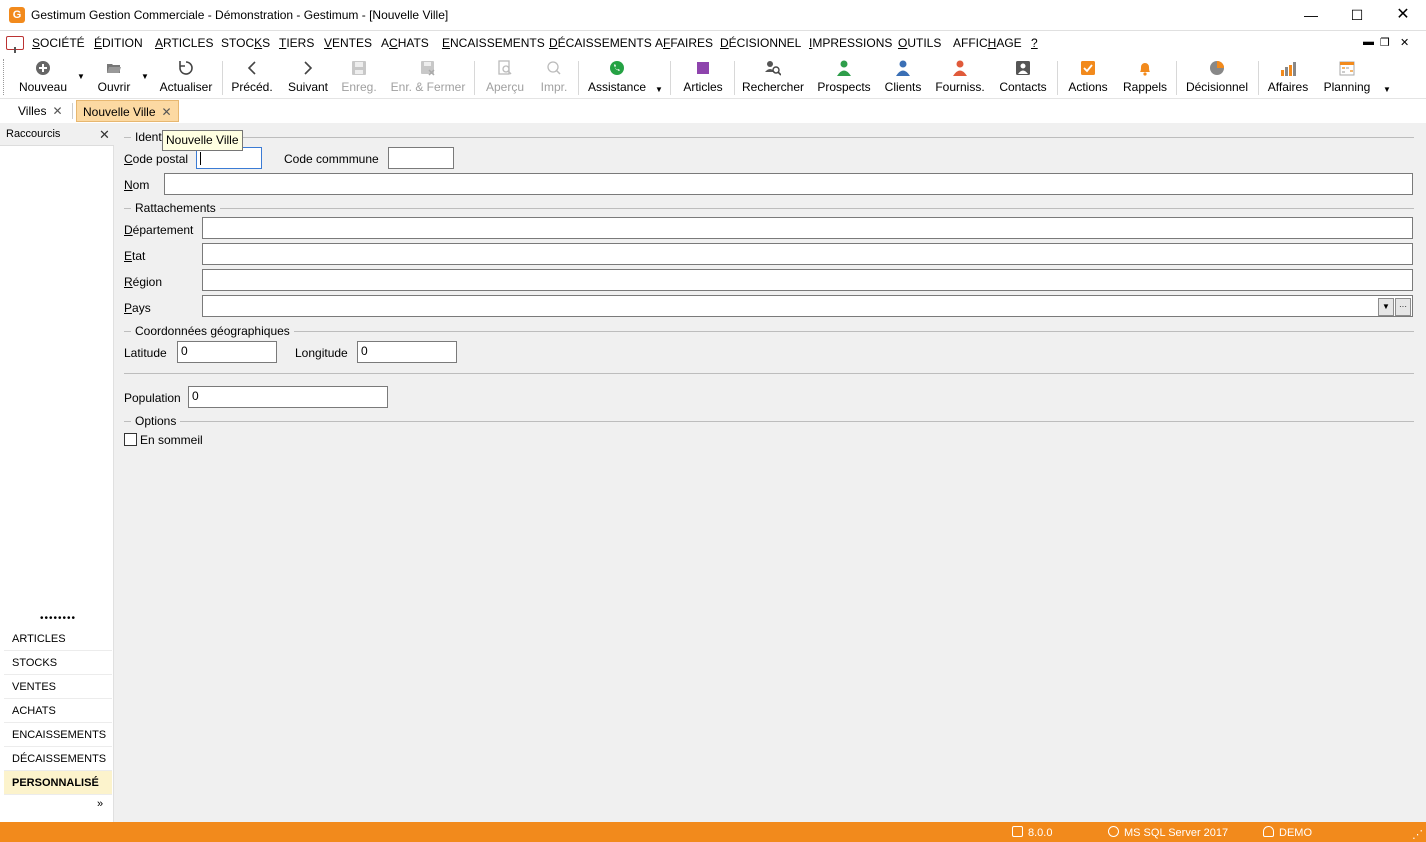 This screenshot has height=842, width=1426. Describe the element at coordinates (1311, 15) in the screenshot. I see `minimize-button: —` at that location.